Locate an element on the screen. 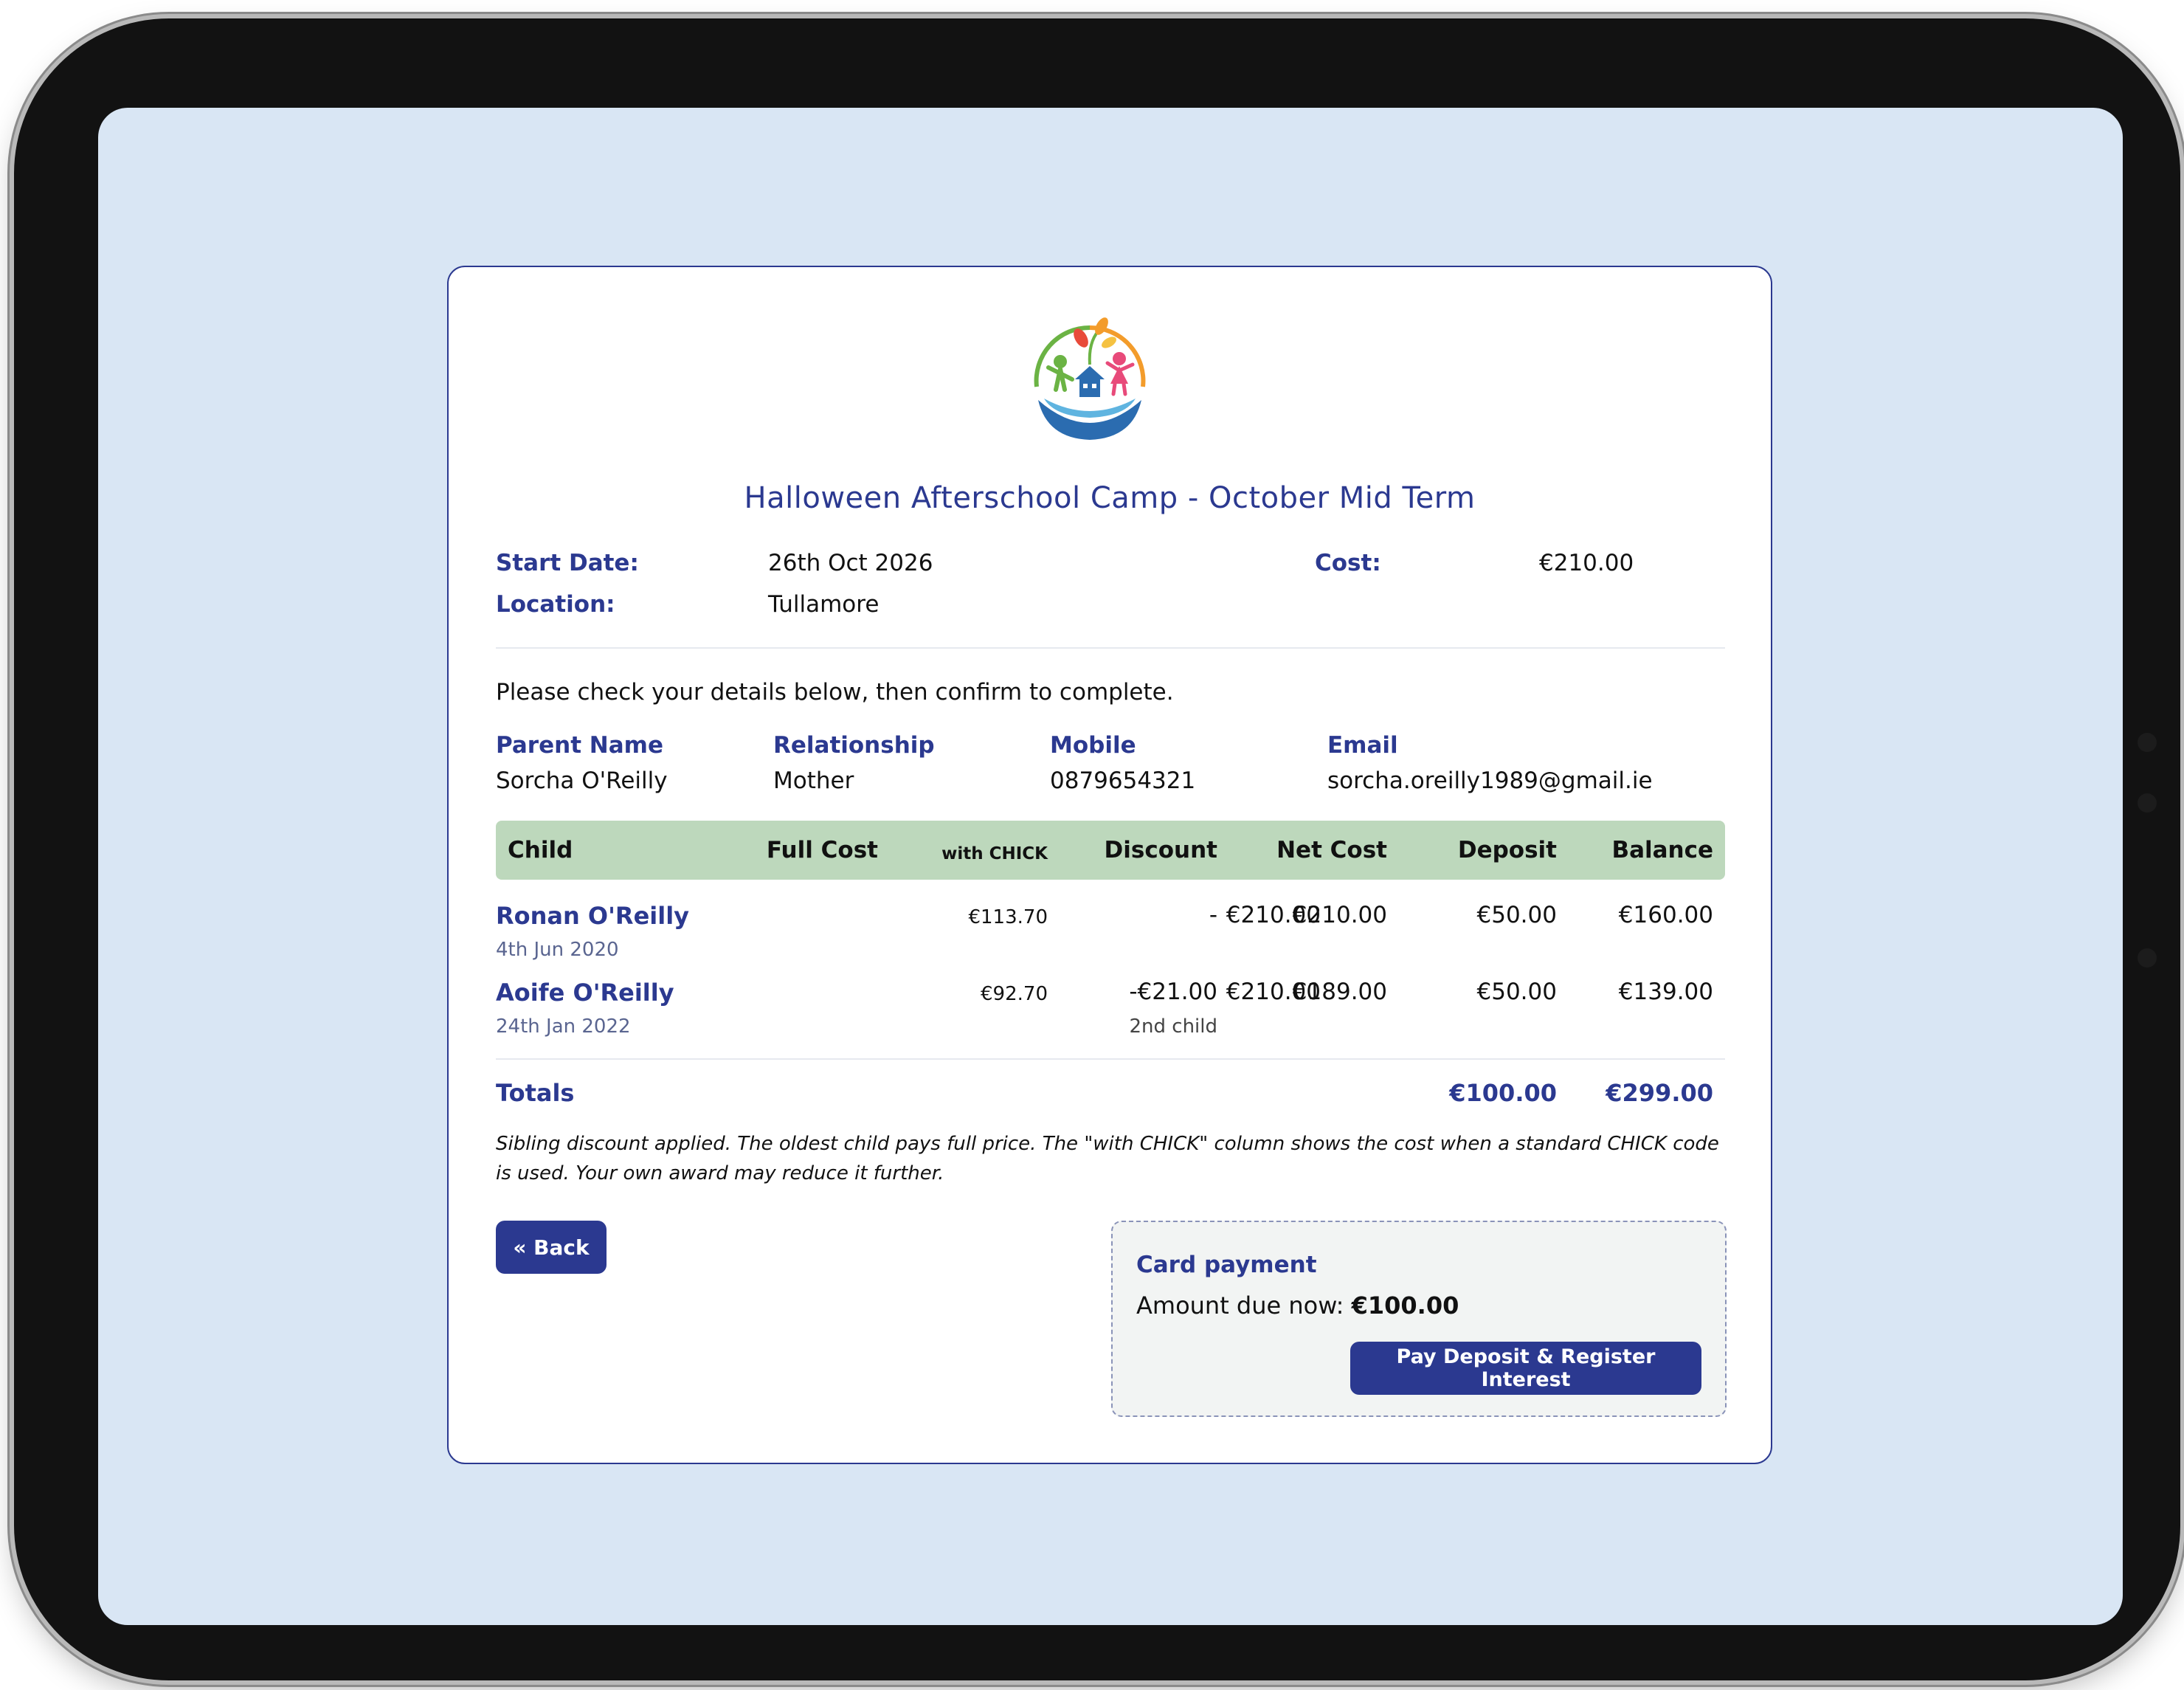 This screenshot has width=2184, height=1690. parent-name-value: Sorcha O'Reilly is located at coordinates (582, 781).